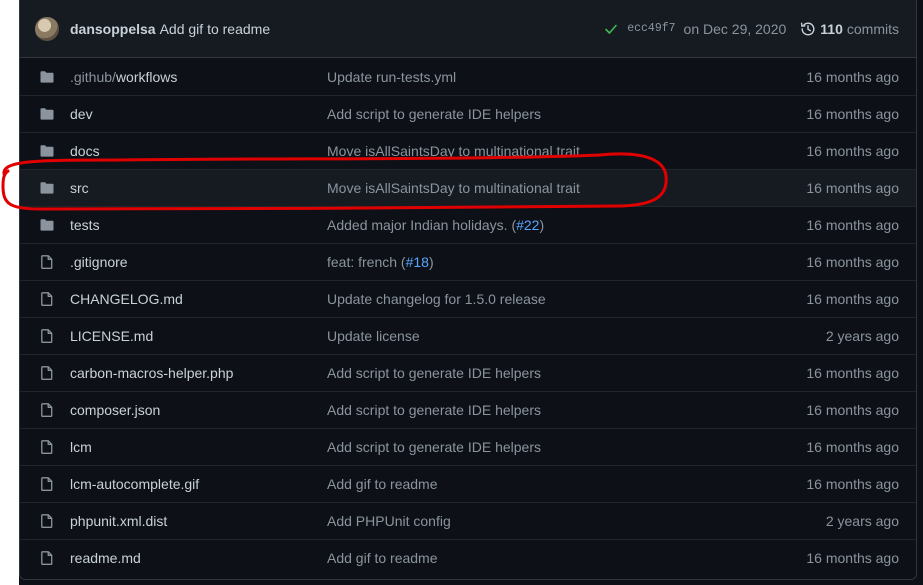 This screenshot has height=585, width=923. Describe the element at coordinates (215, 29) in the screenshot. I see `commit-message: Add gif to readme` at that location.